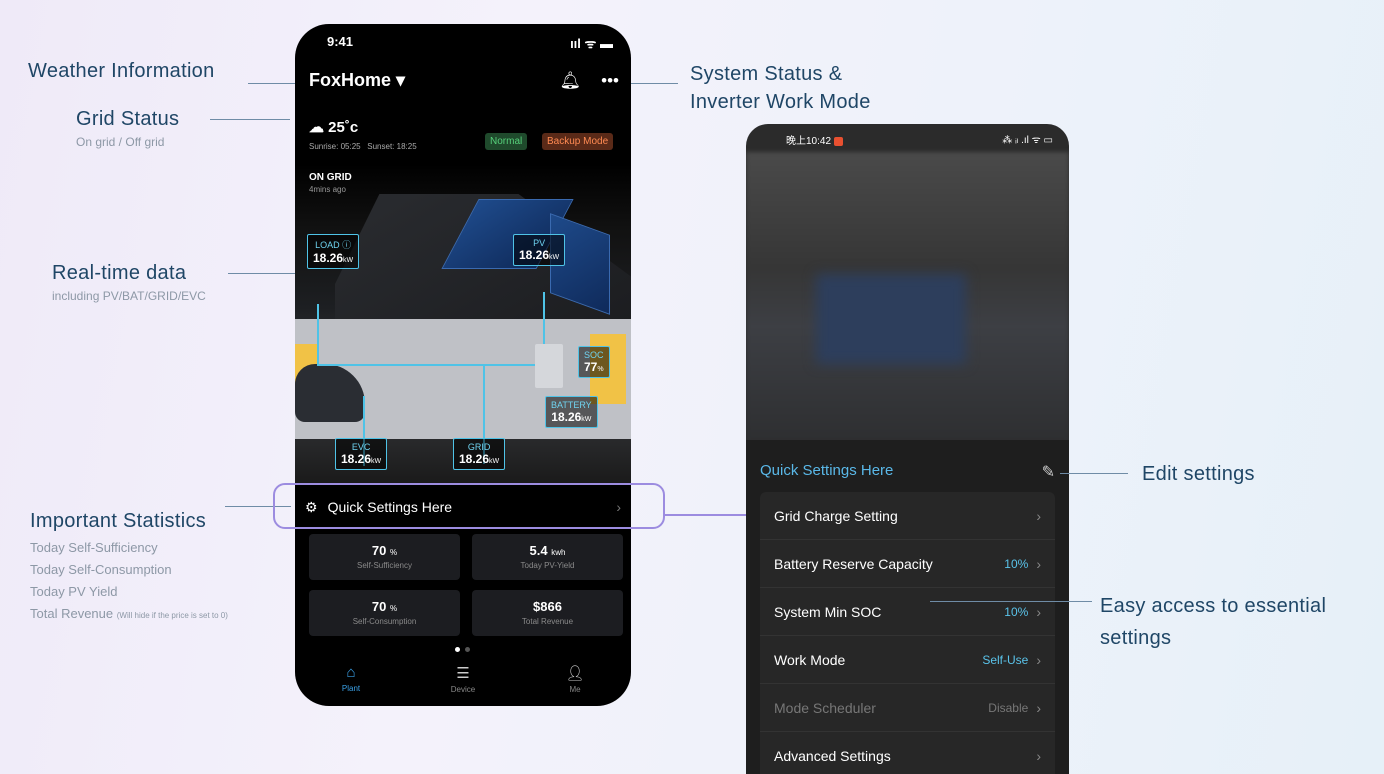 The height and width of the screenshot is (774, 1384). Describe the element at coordinates (654, 83) in the screenshot. I see `system-status-connector` at that location.